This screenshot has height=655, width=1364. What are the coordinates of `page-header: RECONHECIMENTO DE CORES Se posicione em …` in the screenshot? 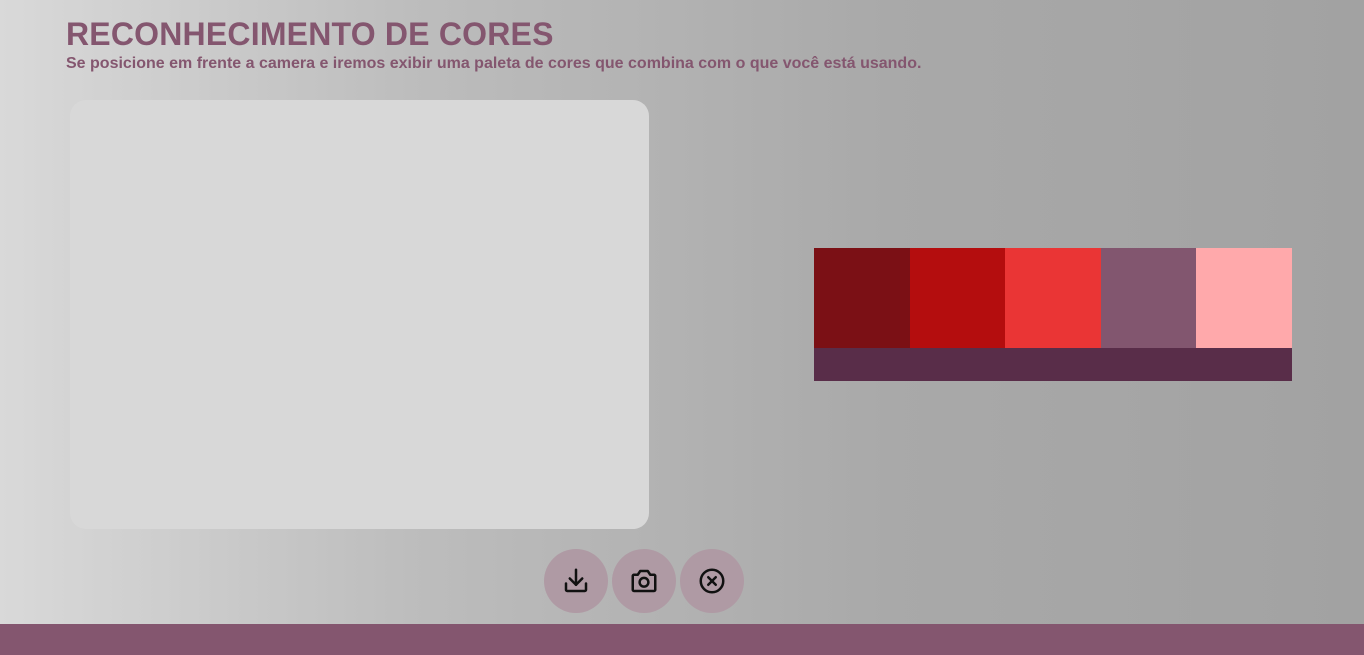 It's located at (493, 44).